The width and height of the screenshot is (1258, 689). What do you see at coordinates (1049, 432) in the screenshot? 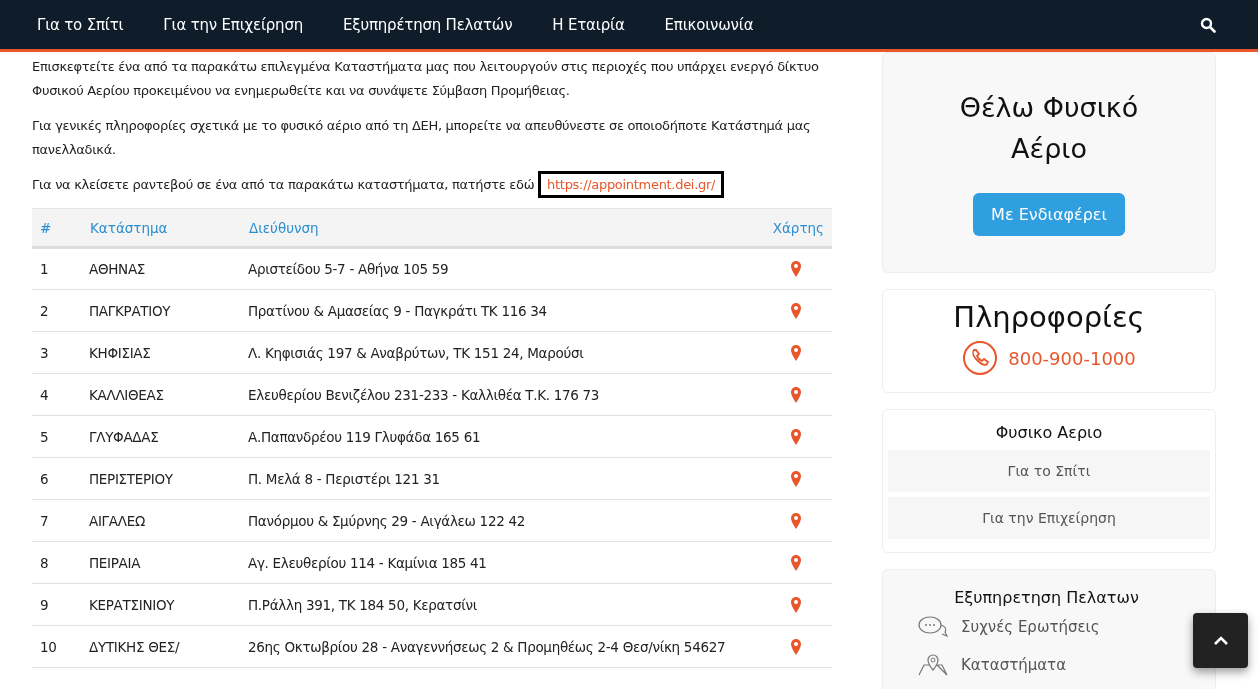
I see `card-title: Φυσικο Αεριο` at bounding box center [1049, 432].